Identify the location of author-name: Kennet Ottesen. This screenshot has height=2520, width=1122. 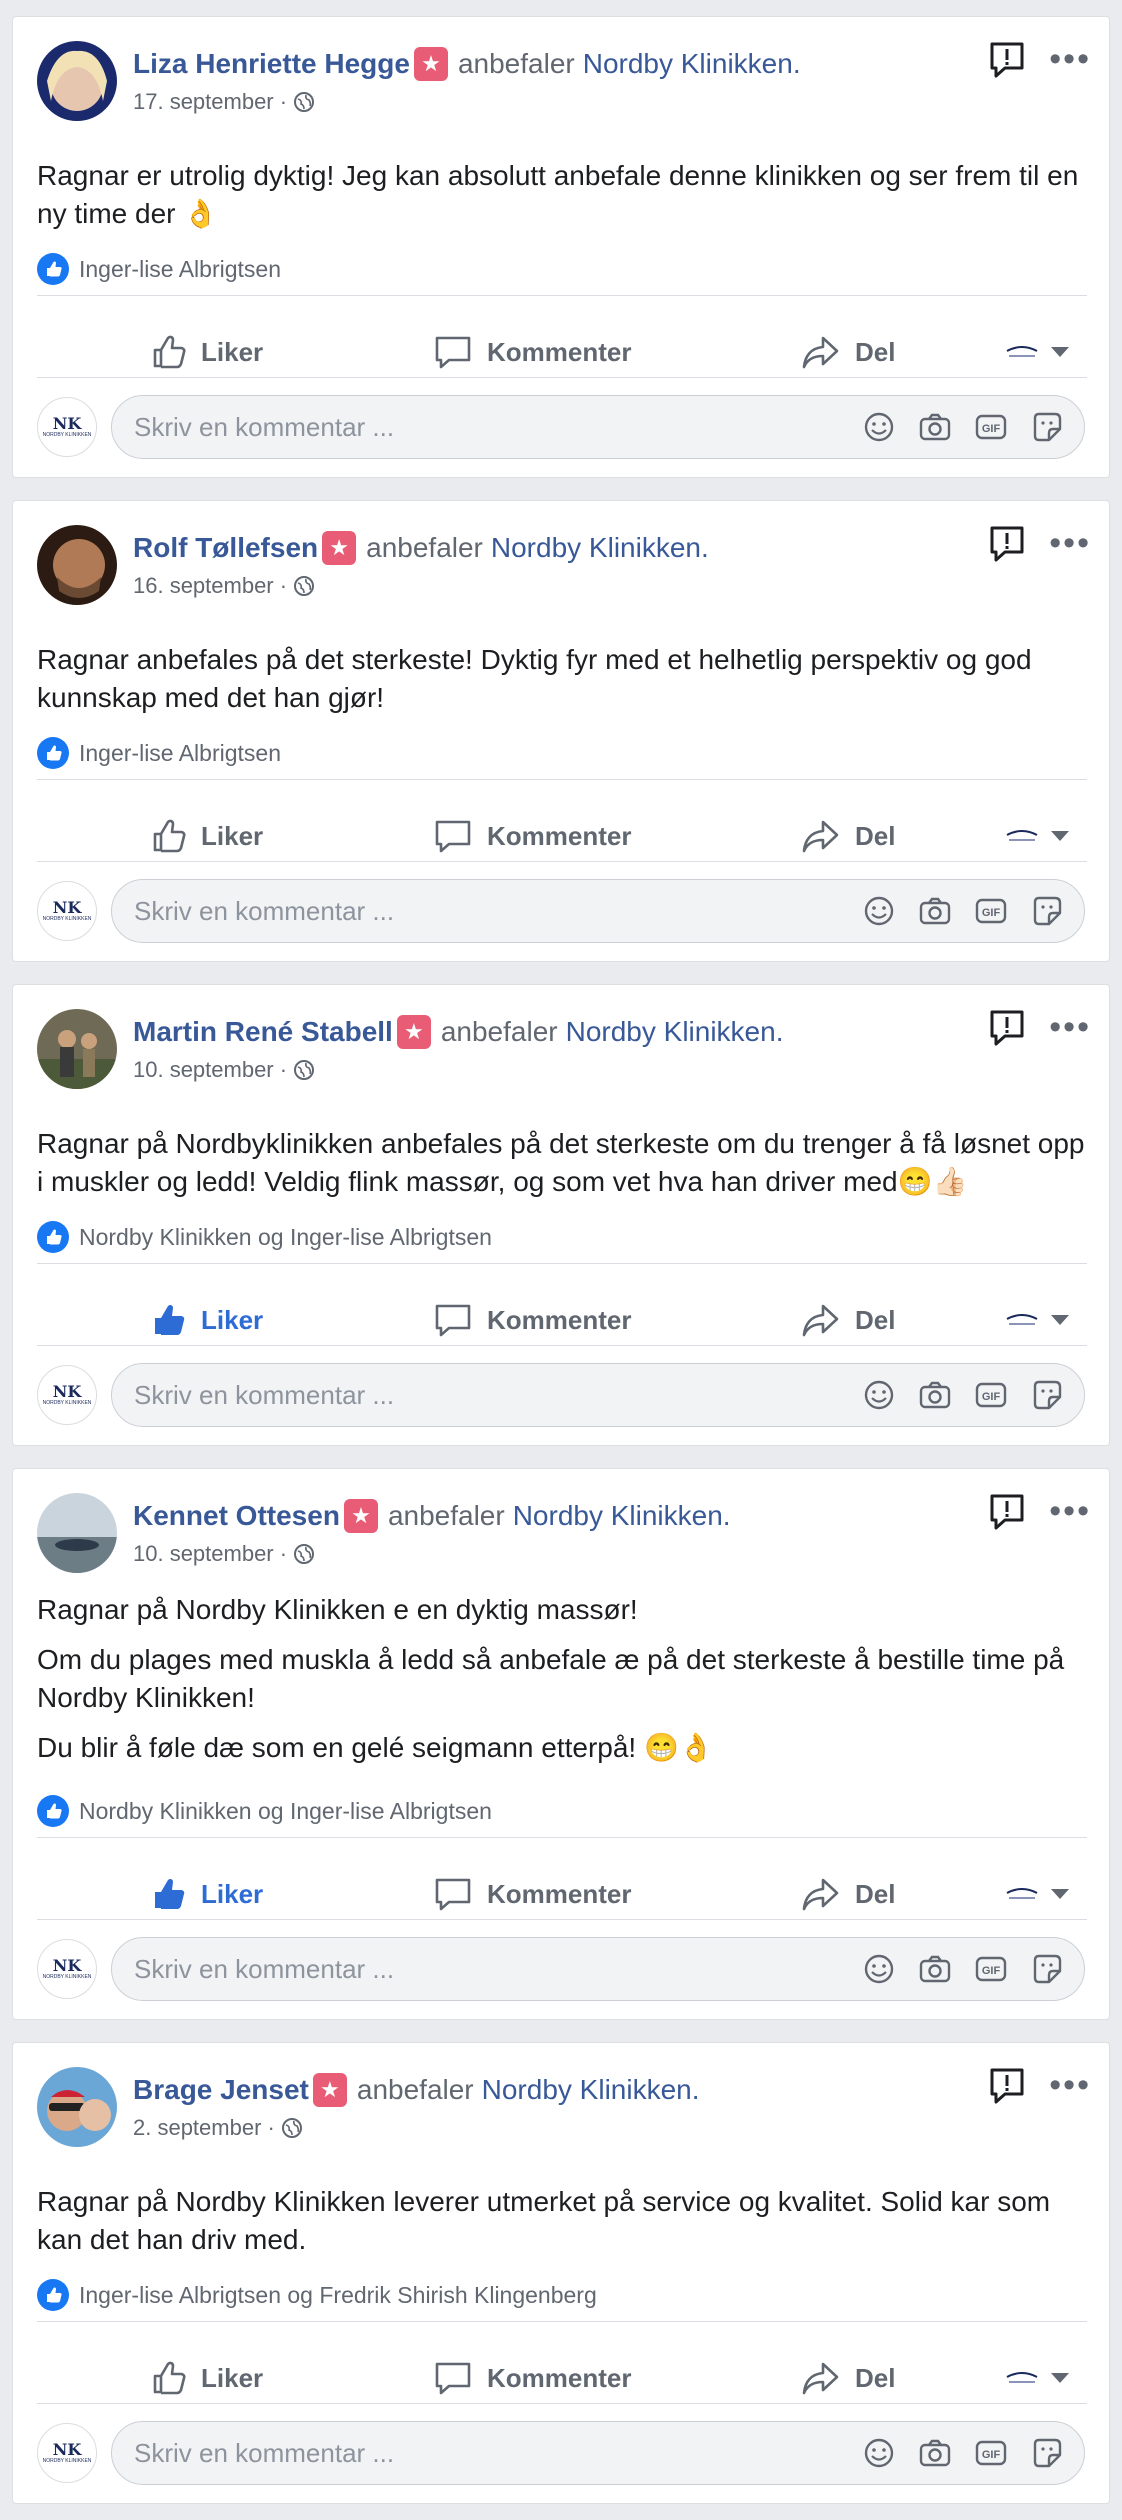
(236, 1516).